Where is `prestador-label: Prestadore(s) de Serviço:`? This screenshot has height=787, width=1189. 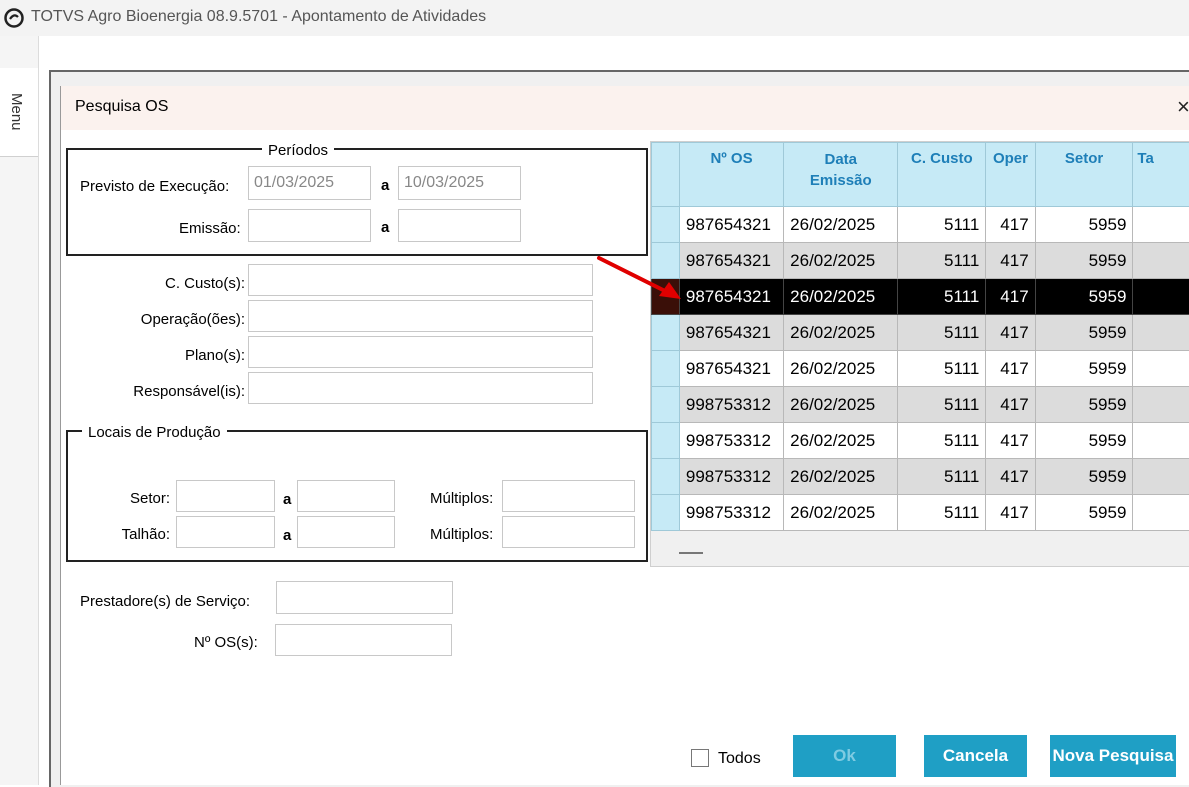 prestador-label: Prestadore(s) de Serviço: is located at coordinates (165, 601).